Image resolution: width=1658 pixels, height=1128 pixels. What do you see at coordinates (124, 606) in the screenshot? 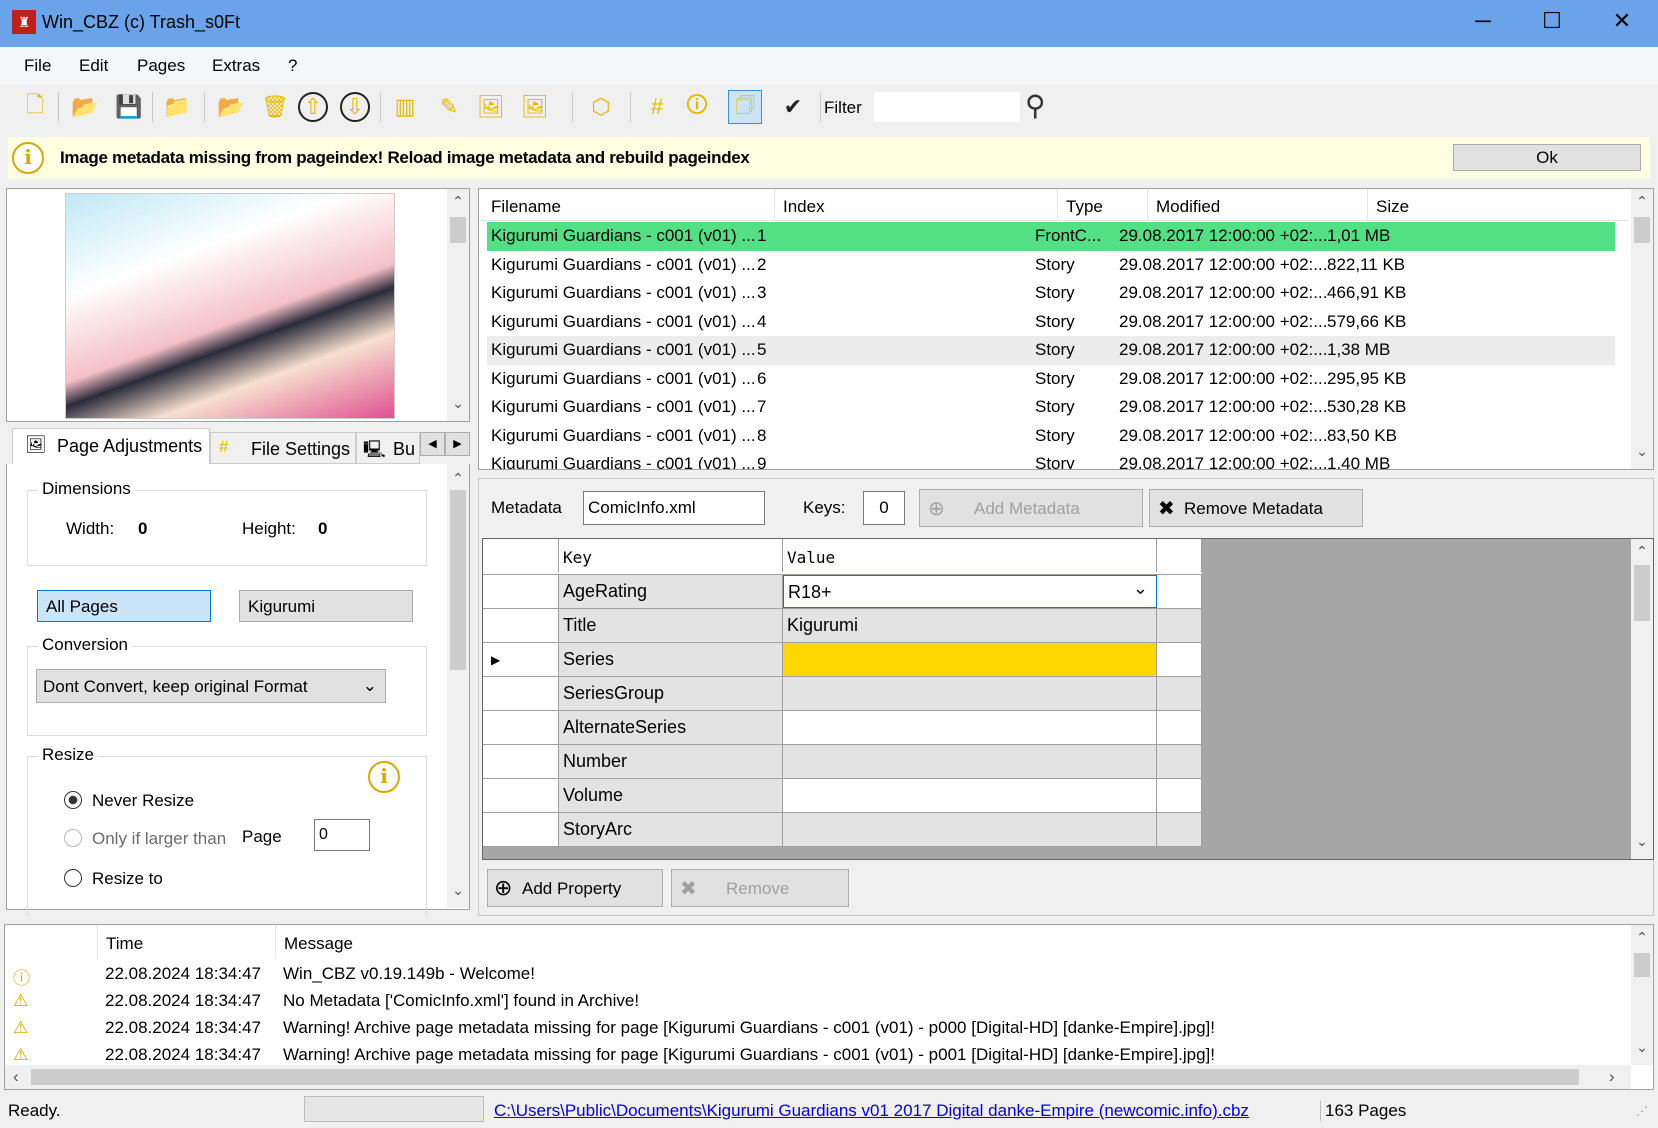
I see `all-pages-button: All Pages` at bounding box center [124, 606].